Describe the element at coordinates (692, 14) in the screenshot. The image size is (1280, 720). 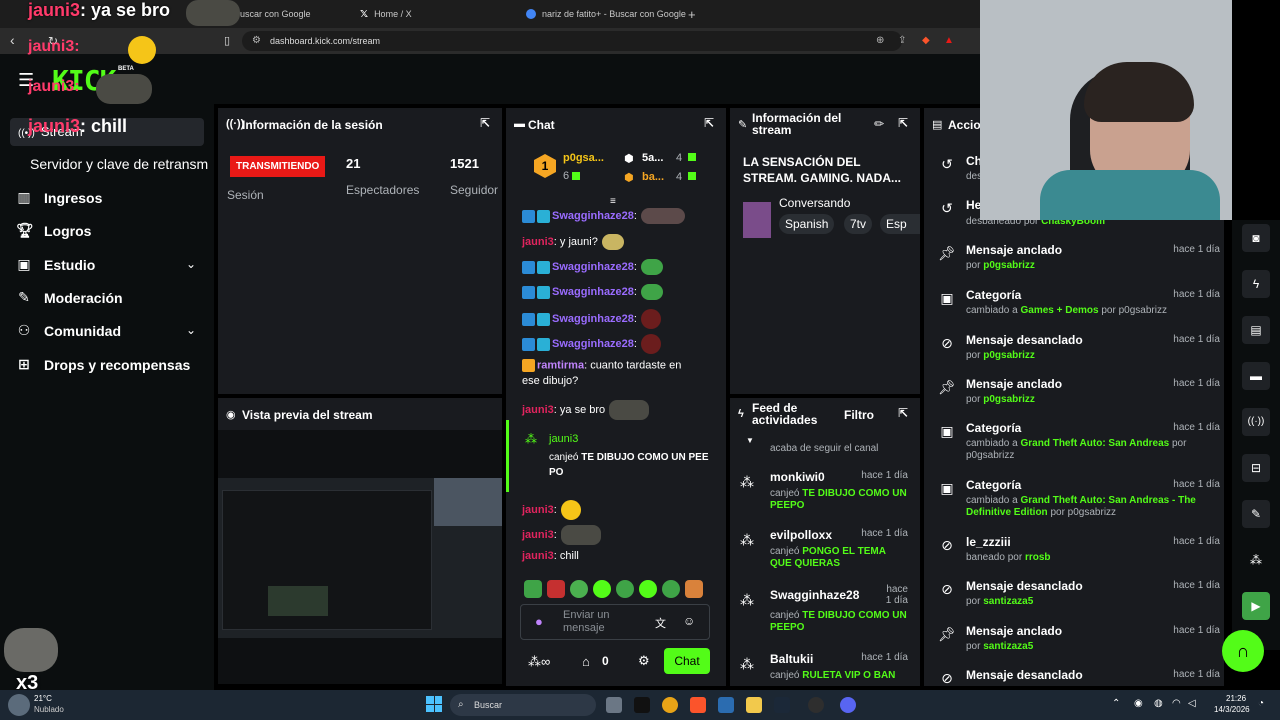
I see `new-tab-button: +` at that location.